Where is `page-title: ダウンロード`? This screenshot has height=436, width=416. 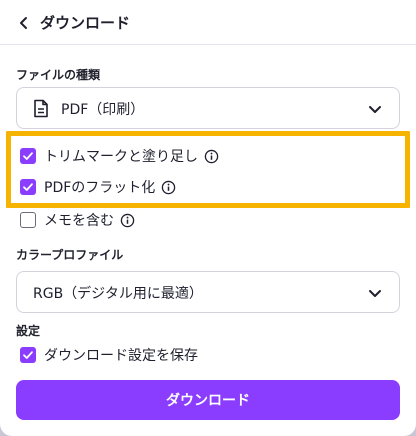 page-title: ダウンロード is located at coordinates (85, 23).